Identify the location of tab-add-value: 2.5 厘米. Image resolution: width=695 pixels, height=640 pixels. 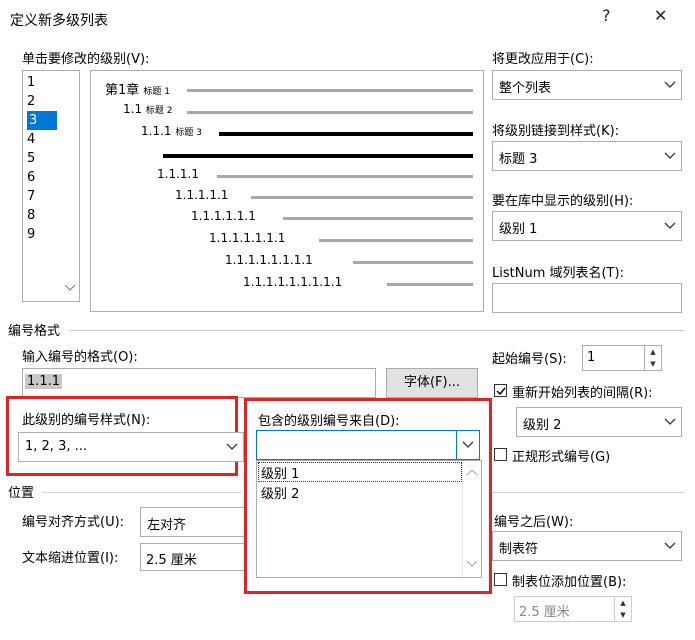
(544, 612).